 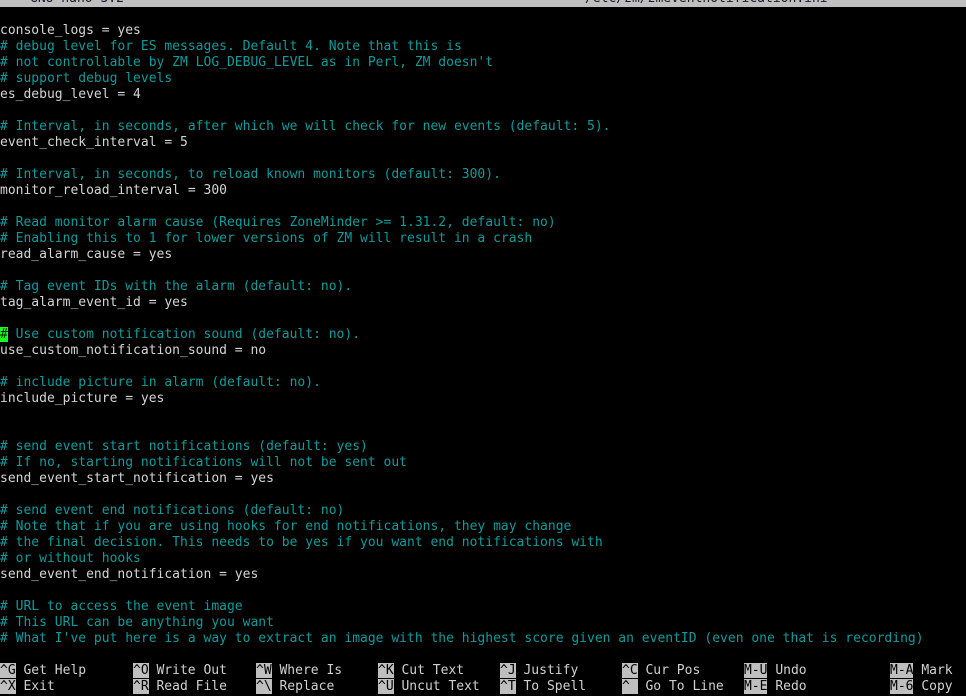 I want to click on shortcut-label: Where Is, so click(x=311, y=670).